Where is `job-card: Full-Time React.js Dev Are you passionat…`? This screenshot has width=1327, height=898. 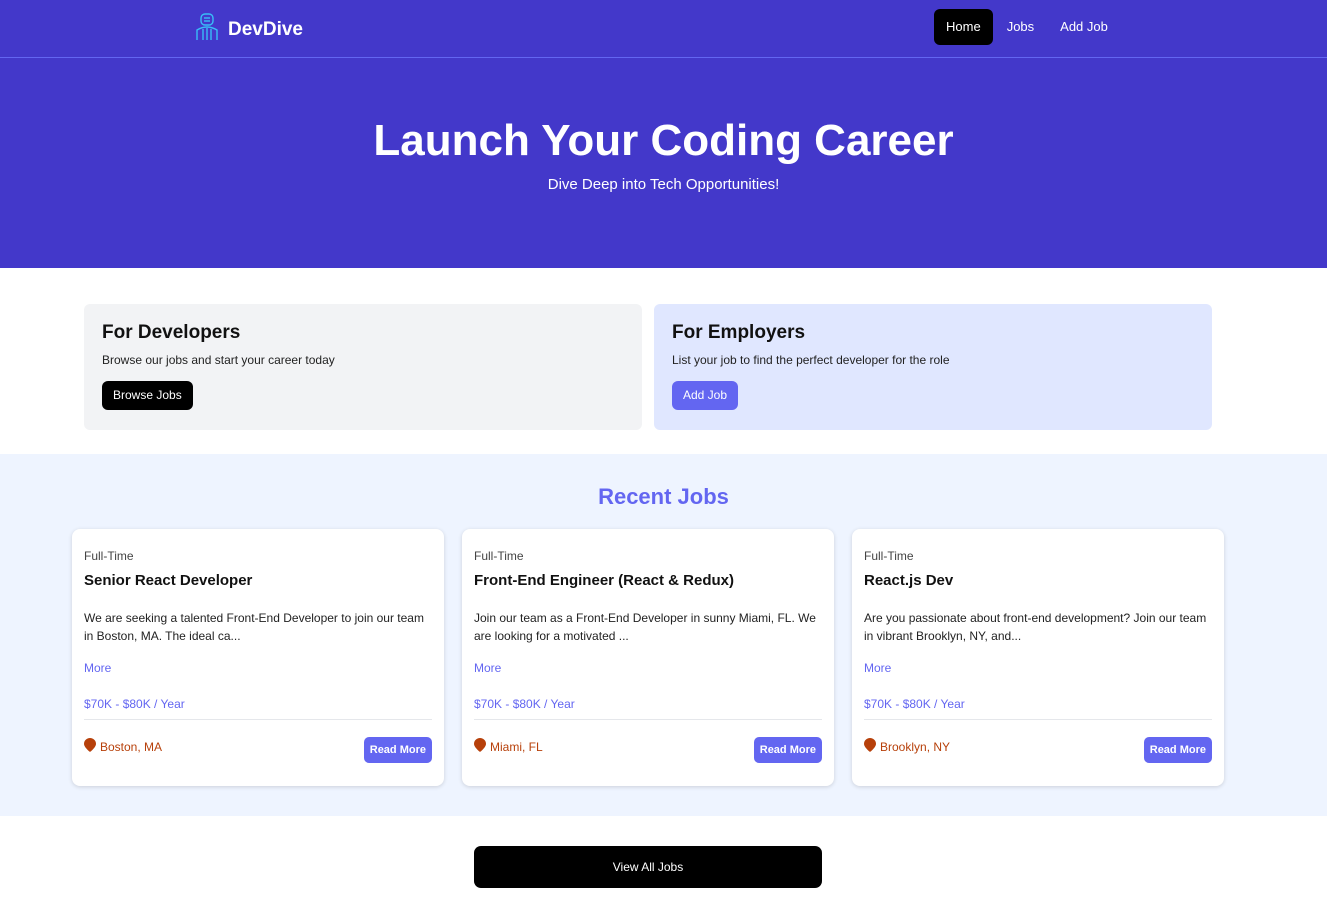
job-card: Full-Time React.js Dev Are you passionat… is located at coordinates (1038, 657).